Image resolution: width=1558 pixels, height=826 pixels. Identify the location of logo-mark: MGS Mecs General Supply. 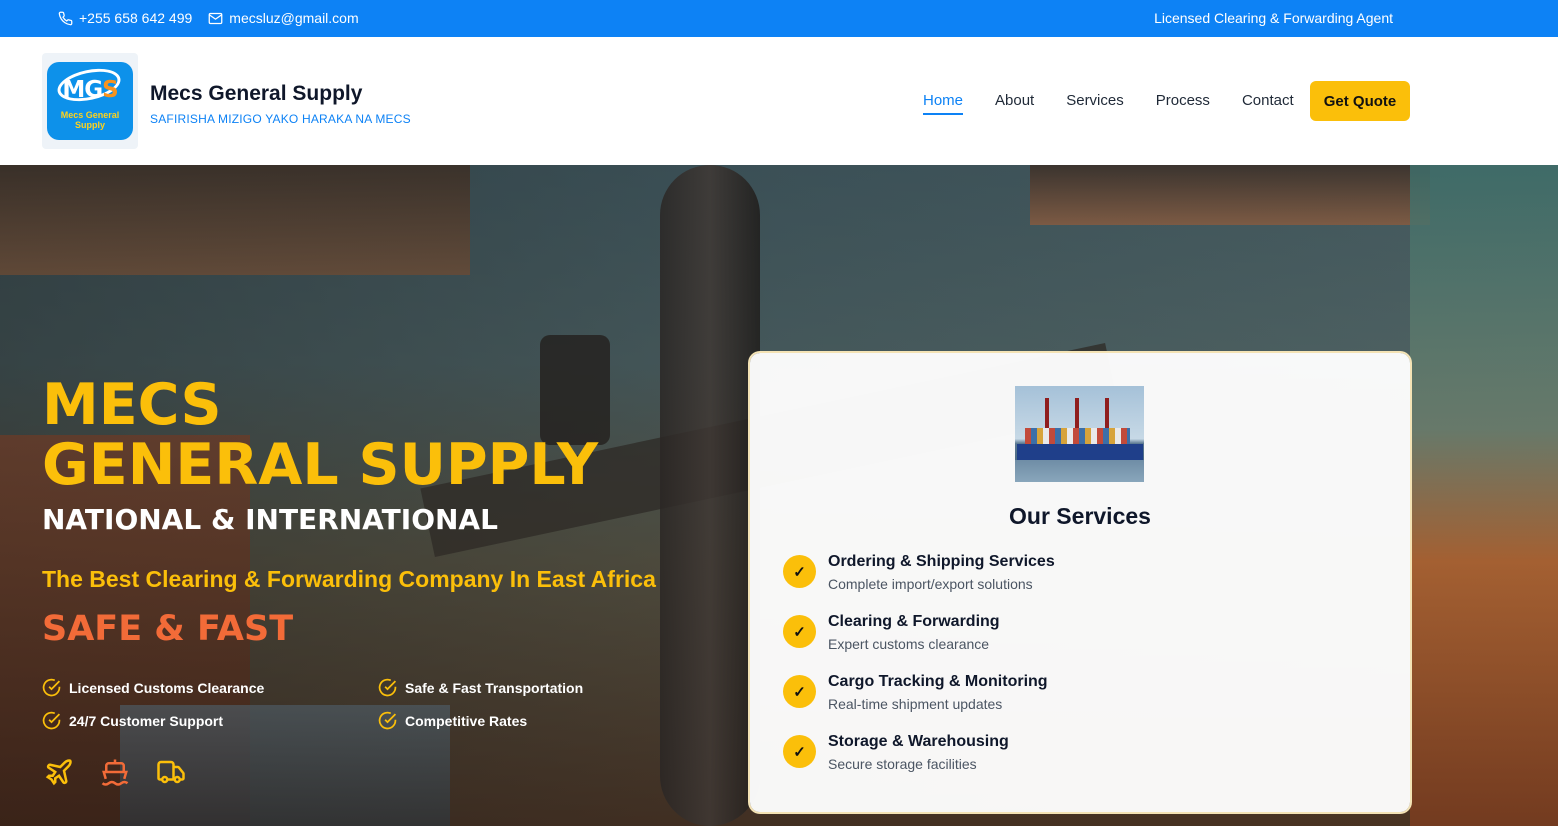
(90, 101).